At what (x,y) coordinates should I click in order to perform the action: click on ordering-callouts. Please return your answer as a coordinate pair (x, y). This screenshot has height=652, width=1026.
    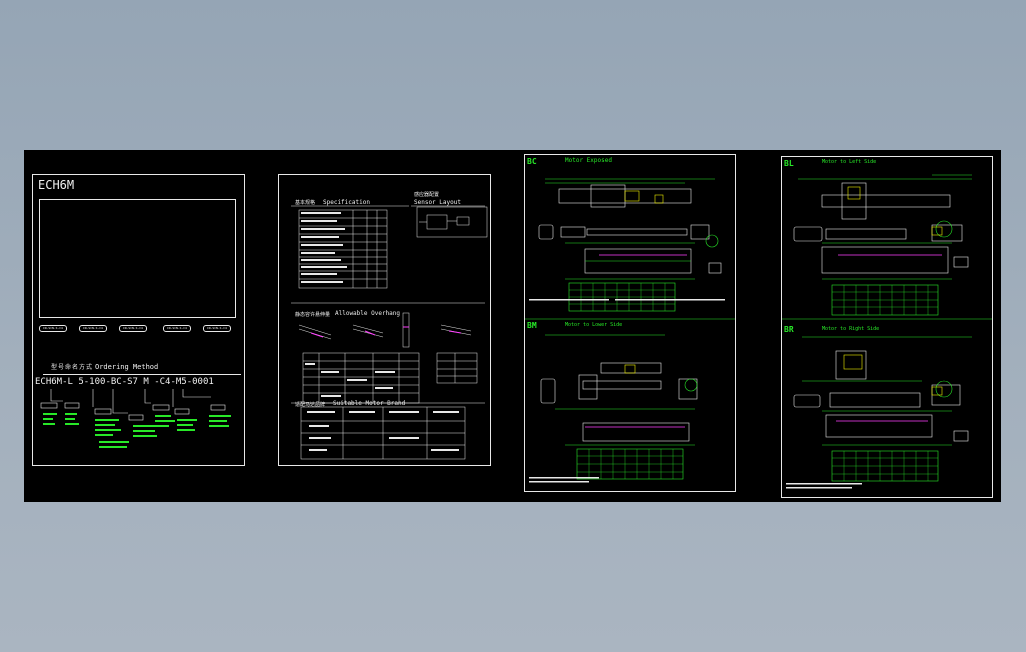
    Looking at the image, I should click on (135, 418).